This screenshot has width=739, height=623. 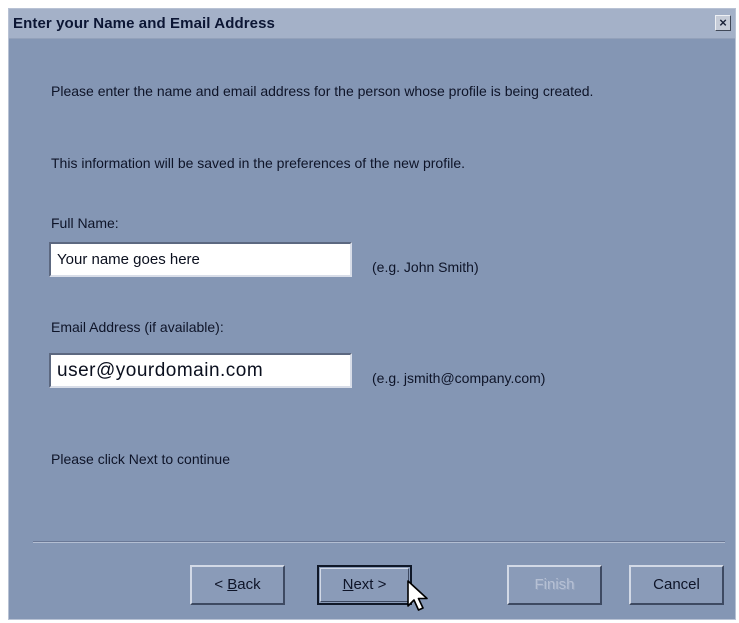 What do you see at coordinates (425, 267) in the screenshot?
I see `full-name-hint: (e.g. John Smith)` at bounding box center [425, 267].